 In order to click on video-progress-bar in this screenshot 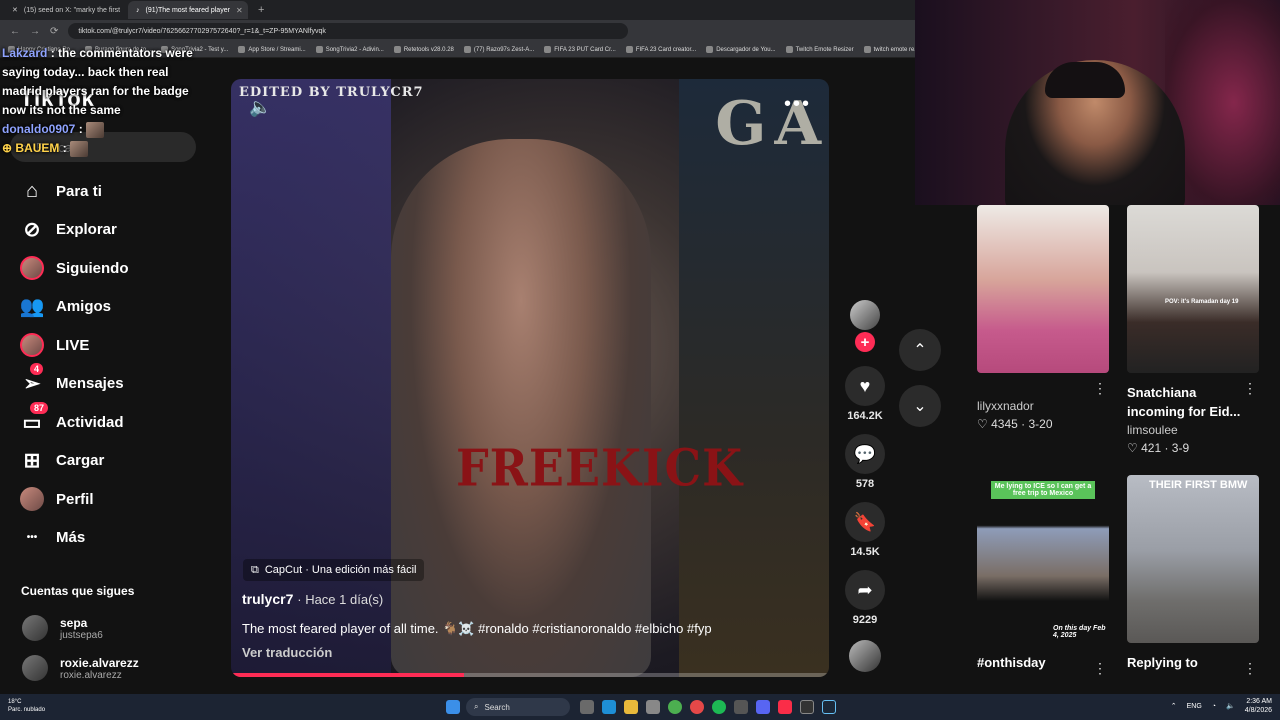, I will do `click(530, 675)`.